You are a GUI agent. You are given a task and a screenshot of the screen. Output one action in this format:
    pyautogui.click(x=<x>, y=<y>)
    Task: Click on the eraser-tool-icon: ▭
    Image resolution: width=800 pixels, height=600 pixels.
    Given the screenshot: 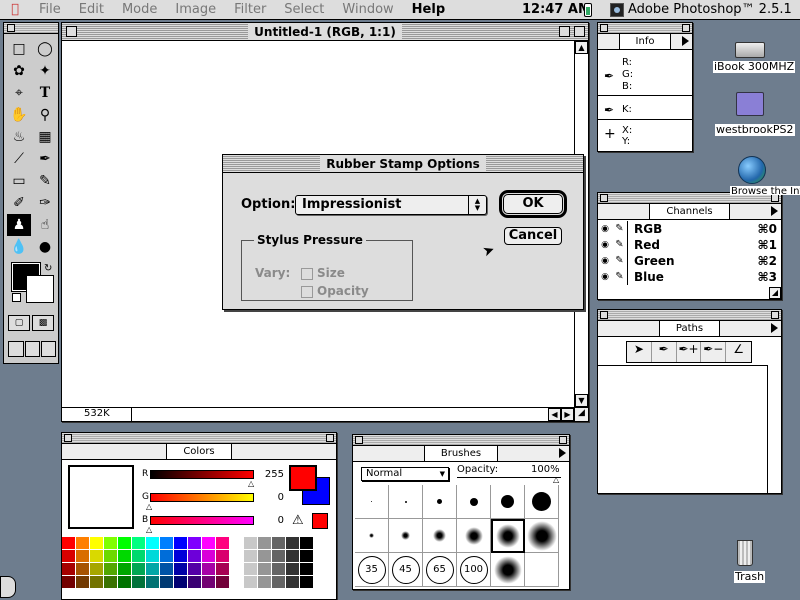 What is the action you would take?
    pyautogui.click(x=19, y=181)
    